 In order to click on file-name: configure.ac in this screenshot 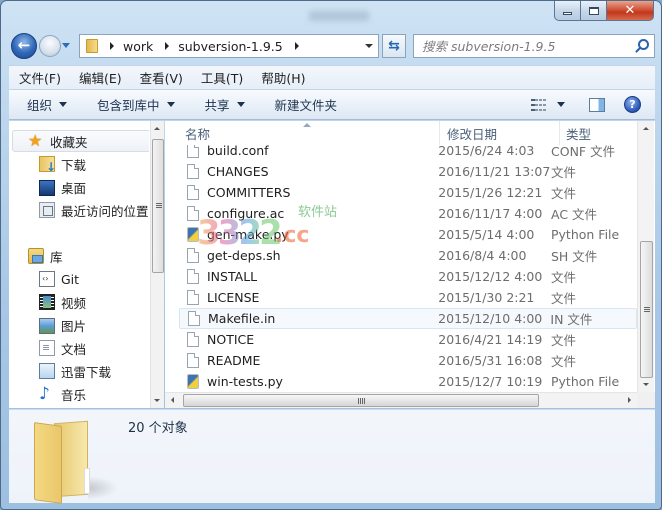, I will do `click(246, 213)`.